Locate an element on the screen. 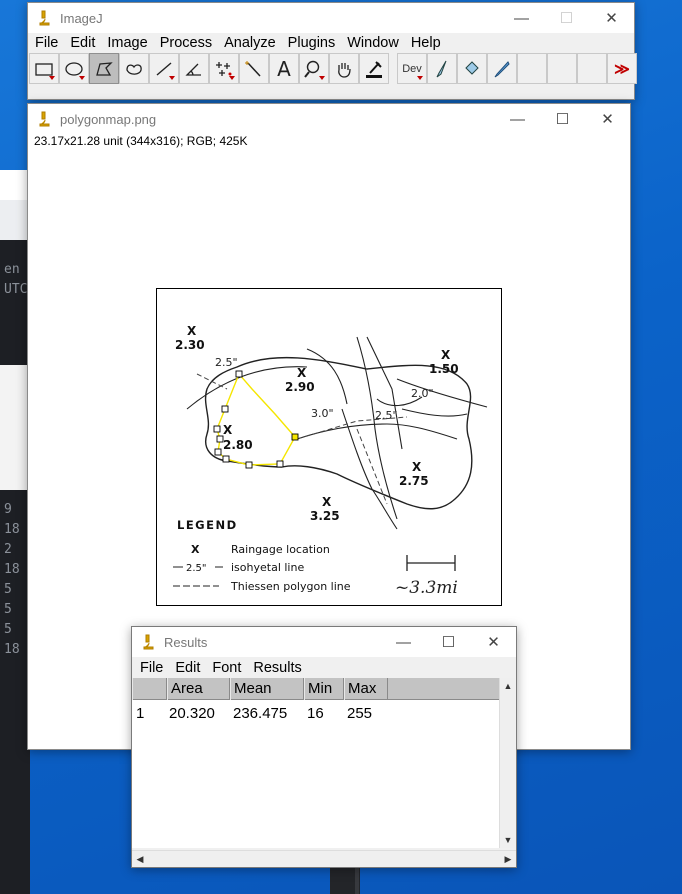  eyedropper-icon is located at coordinates (374, 69).